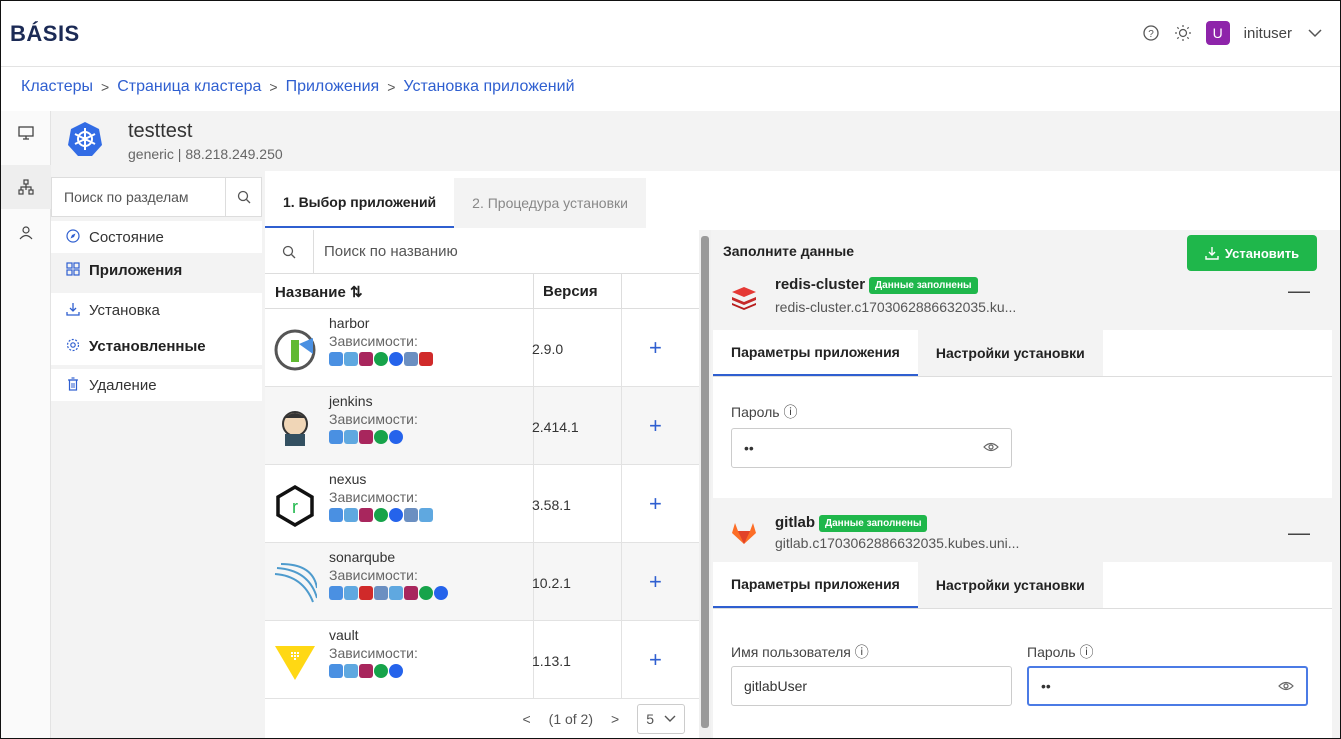 This screenshot has height=739, width=1341. I want to click on breadcrumb-install-apps: Установка приложений, so click(488, 87).